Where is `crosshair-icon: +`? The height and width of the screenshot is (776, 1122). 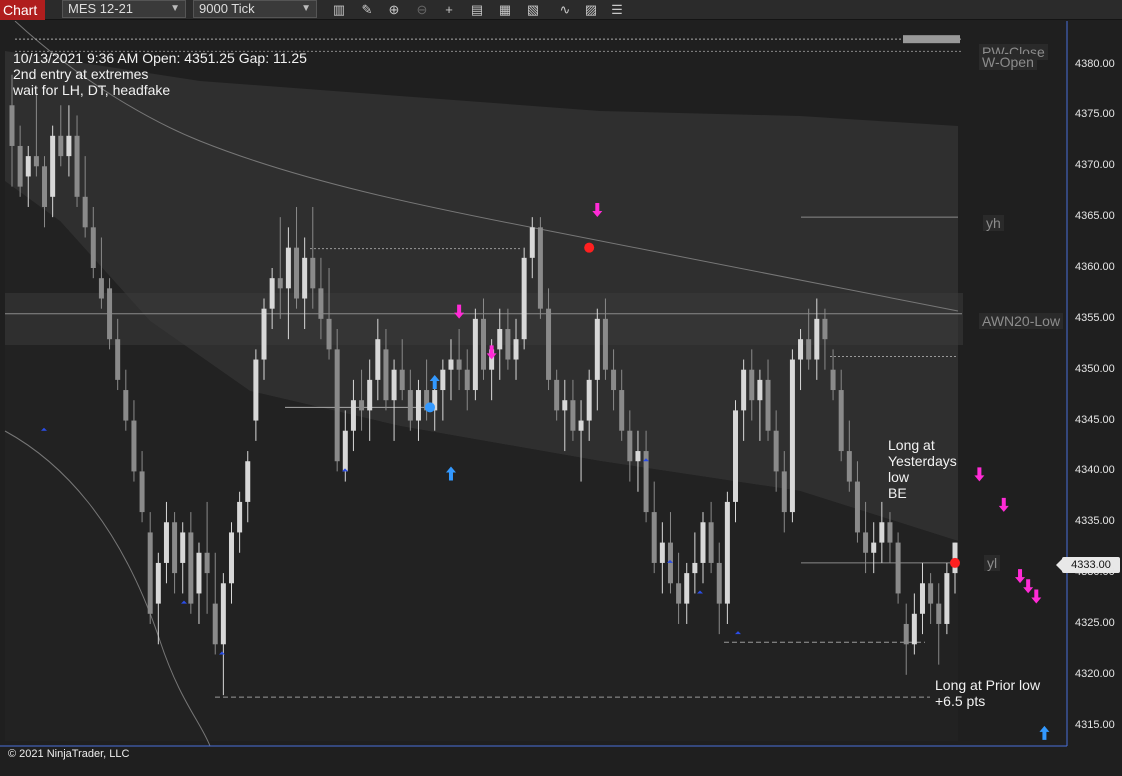 crosshair-icon: + is located at coordinates (449, 10).